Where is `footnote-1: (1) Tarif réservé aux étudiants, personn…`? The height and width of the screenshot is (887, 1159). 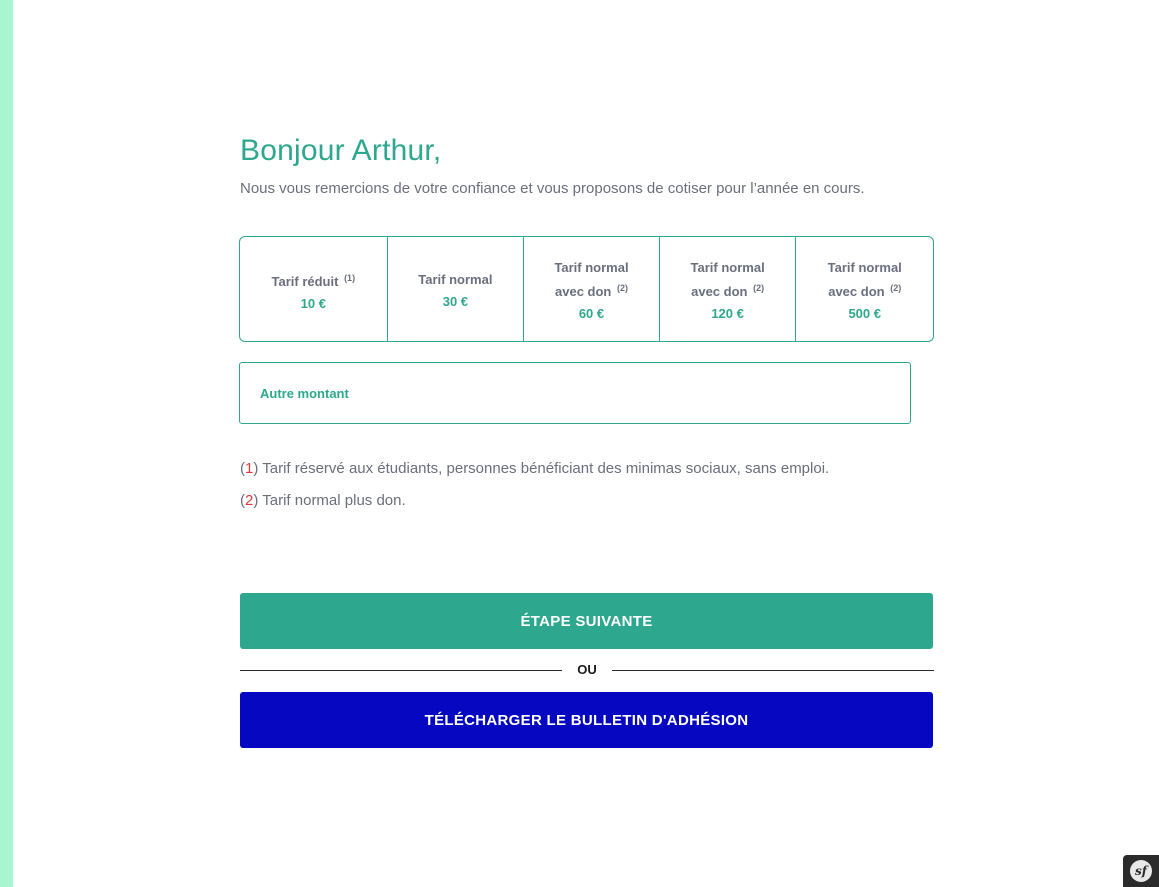 footnote-1: (1) Tarif réservé aux étudiants, personn… is located at coordinates (535, 468).